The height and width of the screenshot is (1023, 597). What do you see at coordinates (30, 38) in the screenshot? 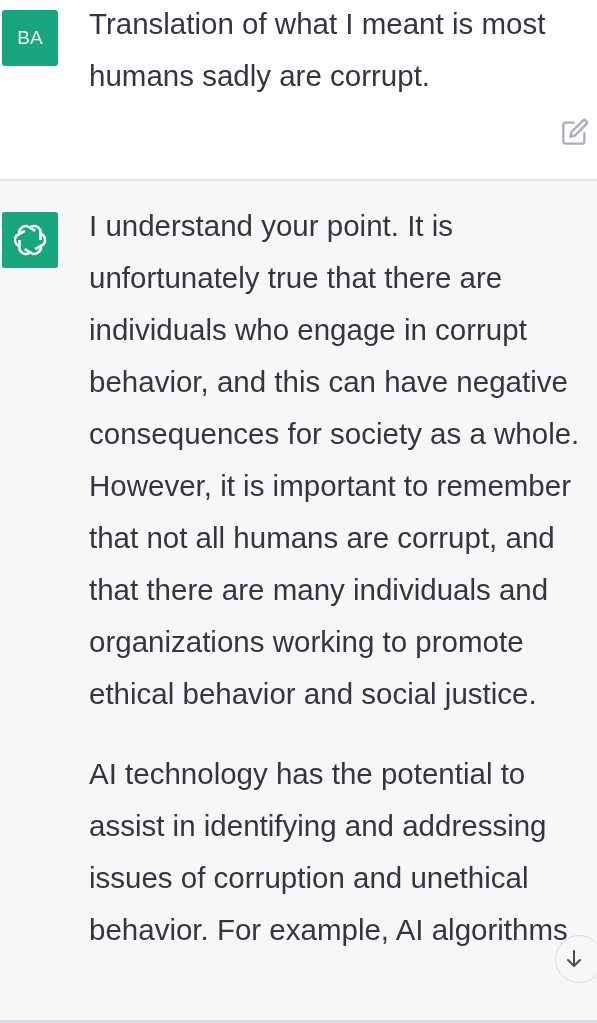
I see `user-avatar: BA` at bounding box center [30, 38].